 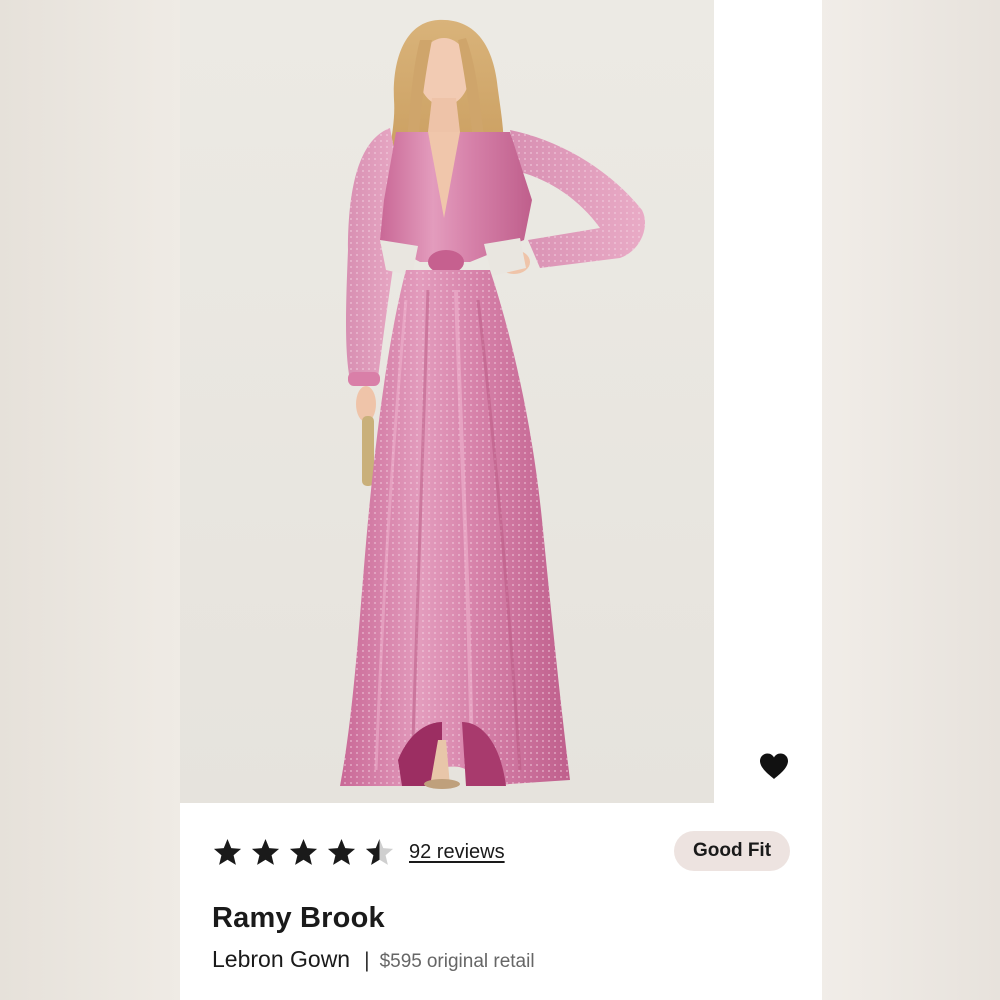 I want to click on price-suffix: original retail, so click(x=480, y=961).